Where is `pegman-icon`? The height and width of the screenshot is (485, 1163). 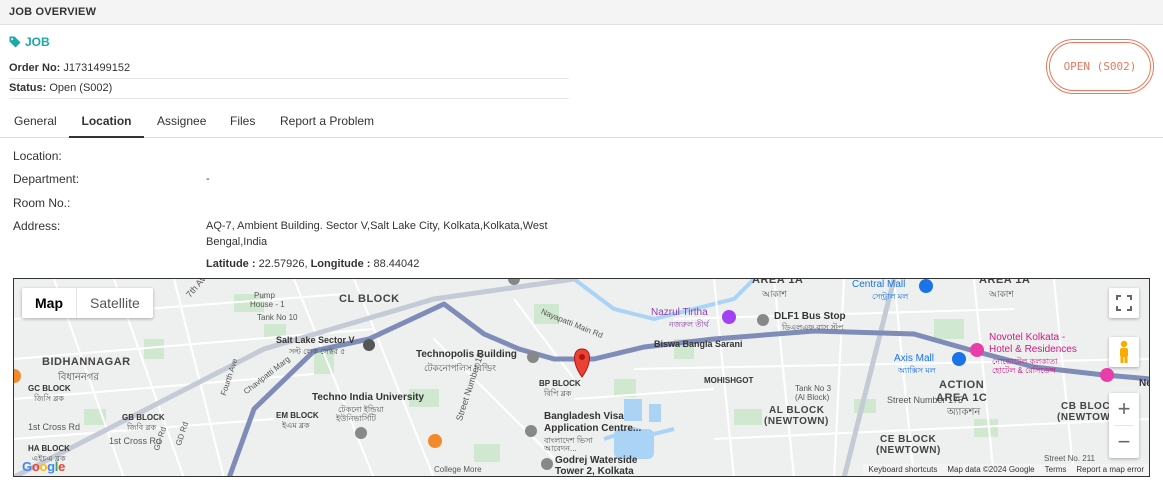
pegman-icon is located at coordinates (1124, 351).